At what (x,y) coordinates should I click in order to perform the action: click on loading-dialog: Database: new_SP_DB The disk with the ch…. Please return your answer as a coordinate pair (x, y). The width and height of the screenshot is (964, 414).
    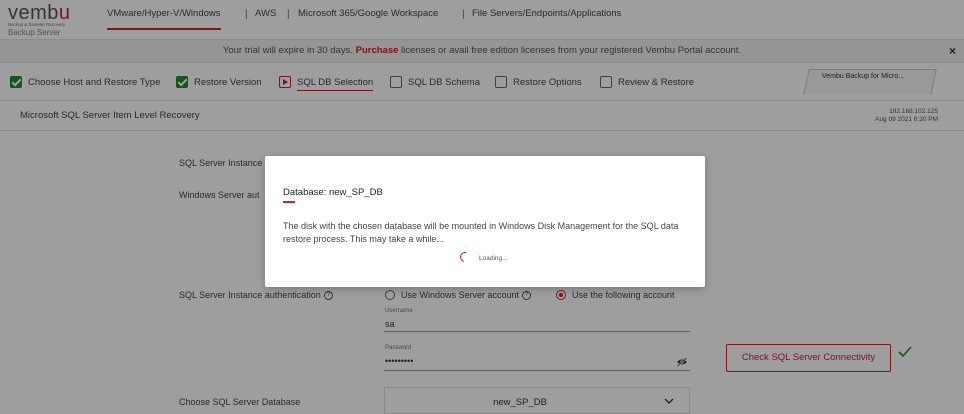
    Looking at the image, I should click on (485, 221).